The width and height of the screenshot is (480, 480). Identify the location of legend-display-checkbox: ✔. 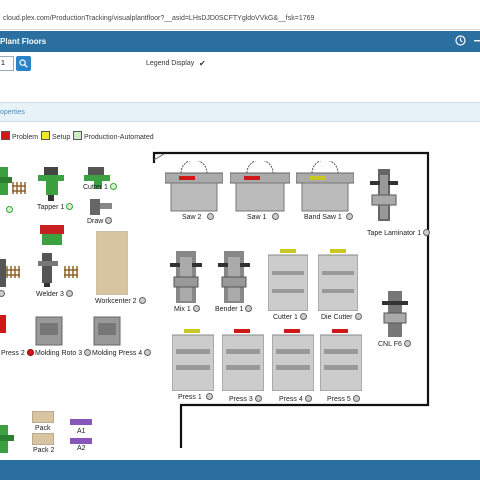
(202, 63).